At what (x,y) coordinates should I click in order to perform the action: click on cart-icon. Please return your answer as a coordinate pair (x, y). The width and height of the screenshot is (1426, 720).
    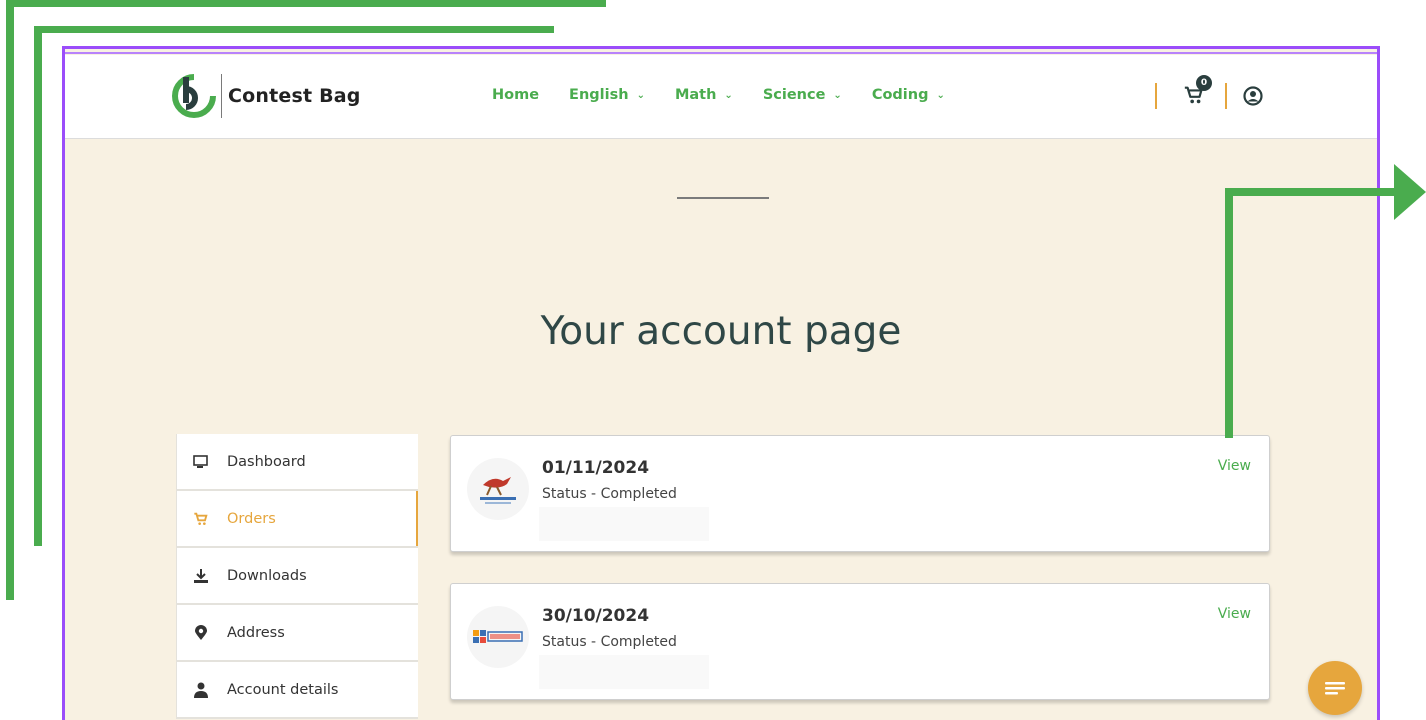
    Looking at the image, I should click on (201, 519).